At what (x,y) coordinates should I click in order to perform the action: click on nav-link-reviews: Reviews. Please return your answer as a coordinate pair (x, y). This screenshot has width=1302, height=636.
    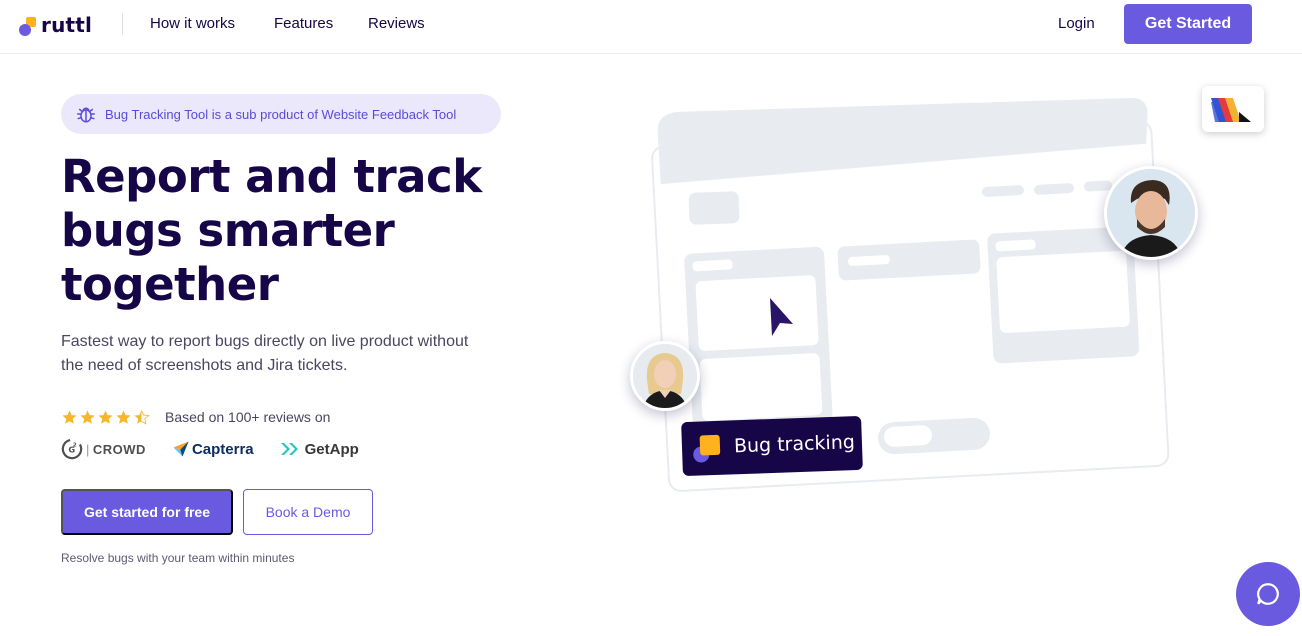
    Looking at the image, I should click on (396, 23).